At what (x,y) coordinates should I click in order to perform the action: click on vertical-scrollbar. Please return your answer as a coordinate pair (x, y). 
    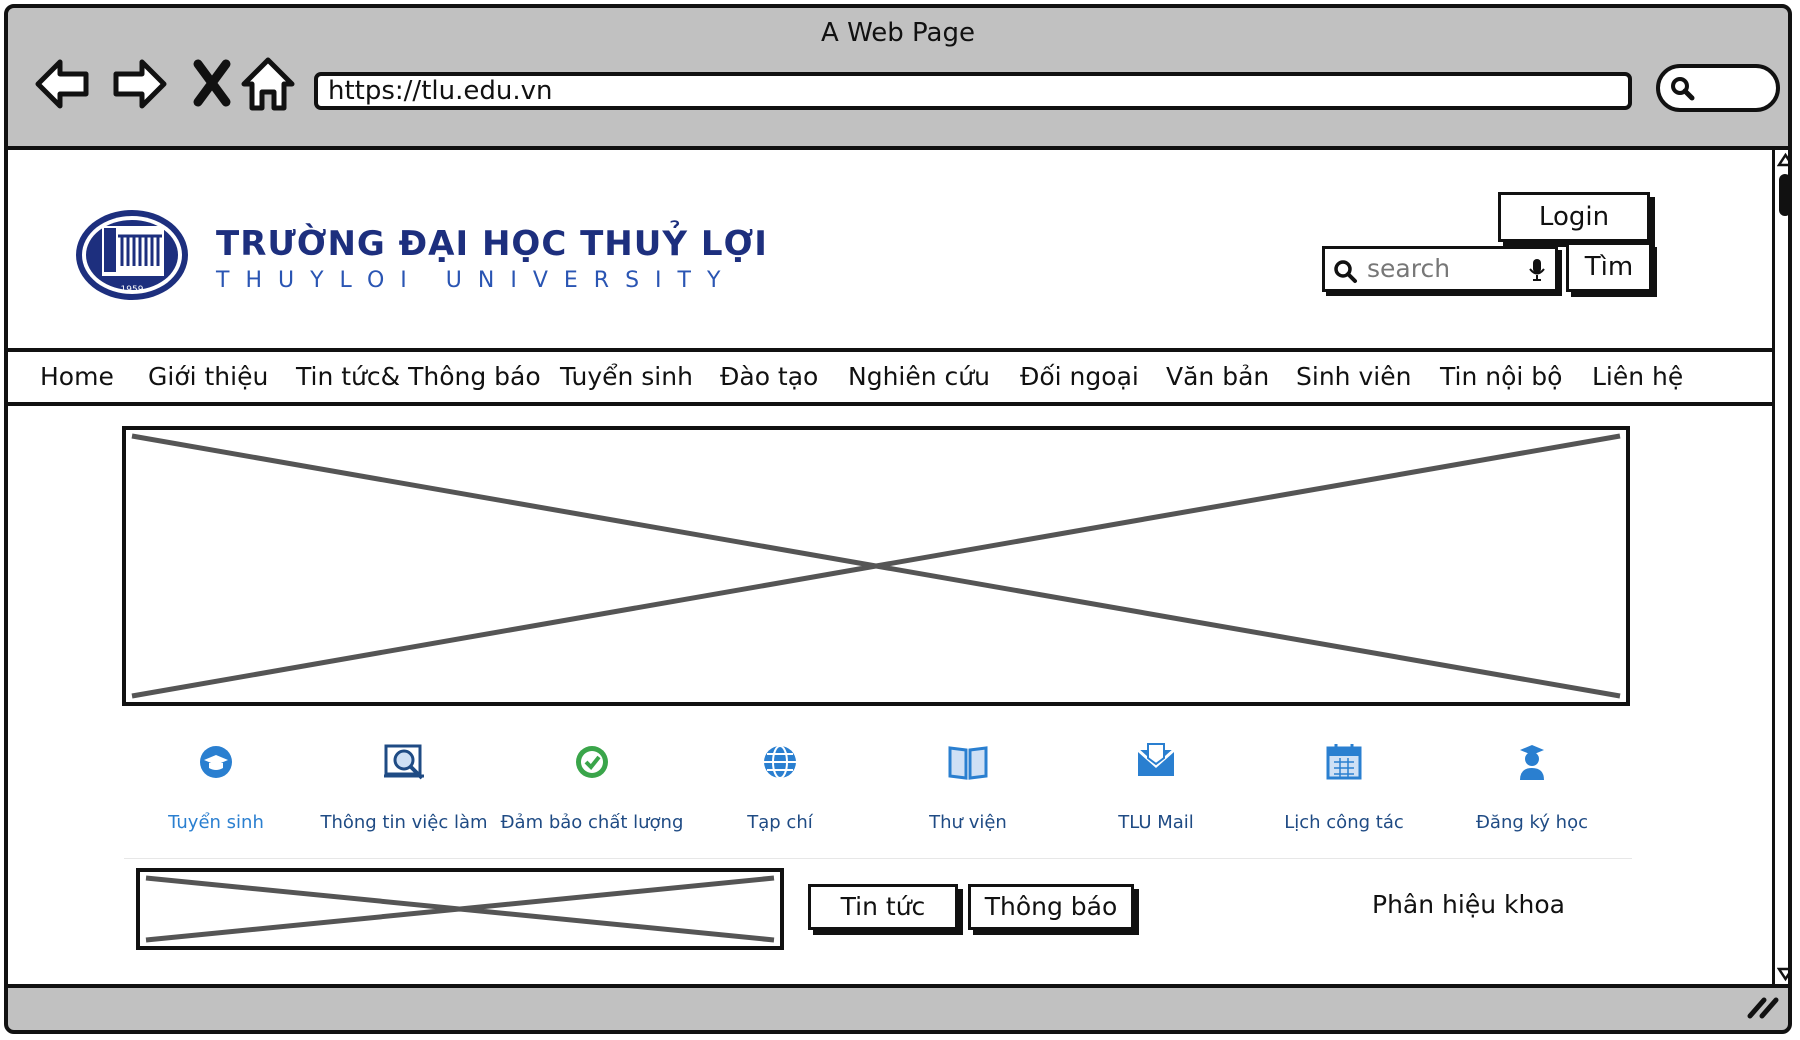
    Looking at the image, I should click on (1782, 567).